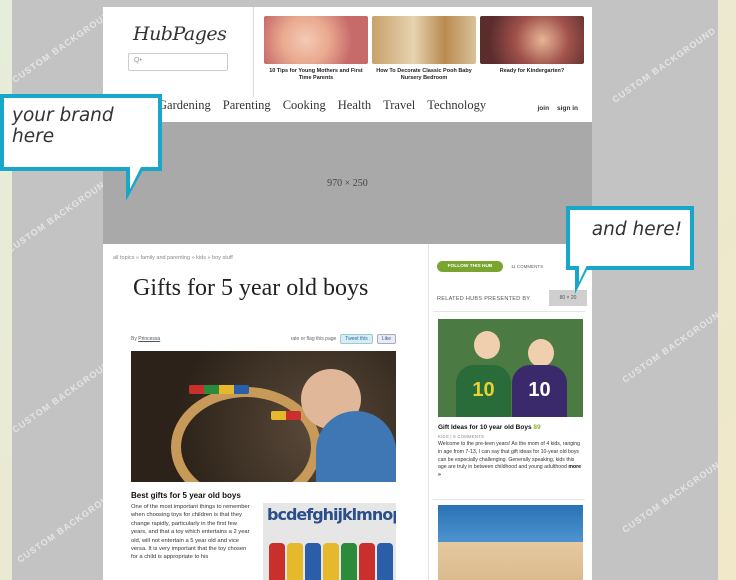  I want to click on promo-caption: Ready for Kindergarten?, so click(532, 71).